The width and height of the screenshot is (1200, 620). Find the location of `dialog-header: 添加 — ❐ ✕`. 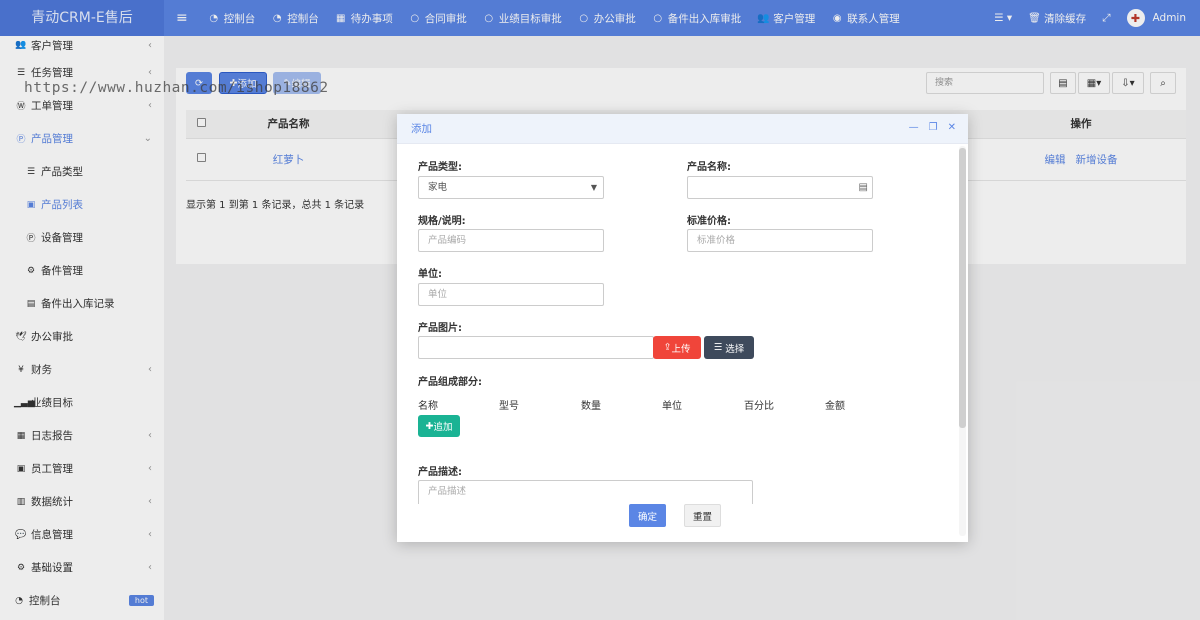

dialog-header: 添加 — ❐ ✕ is located at coordinates (682, 129).